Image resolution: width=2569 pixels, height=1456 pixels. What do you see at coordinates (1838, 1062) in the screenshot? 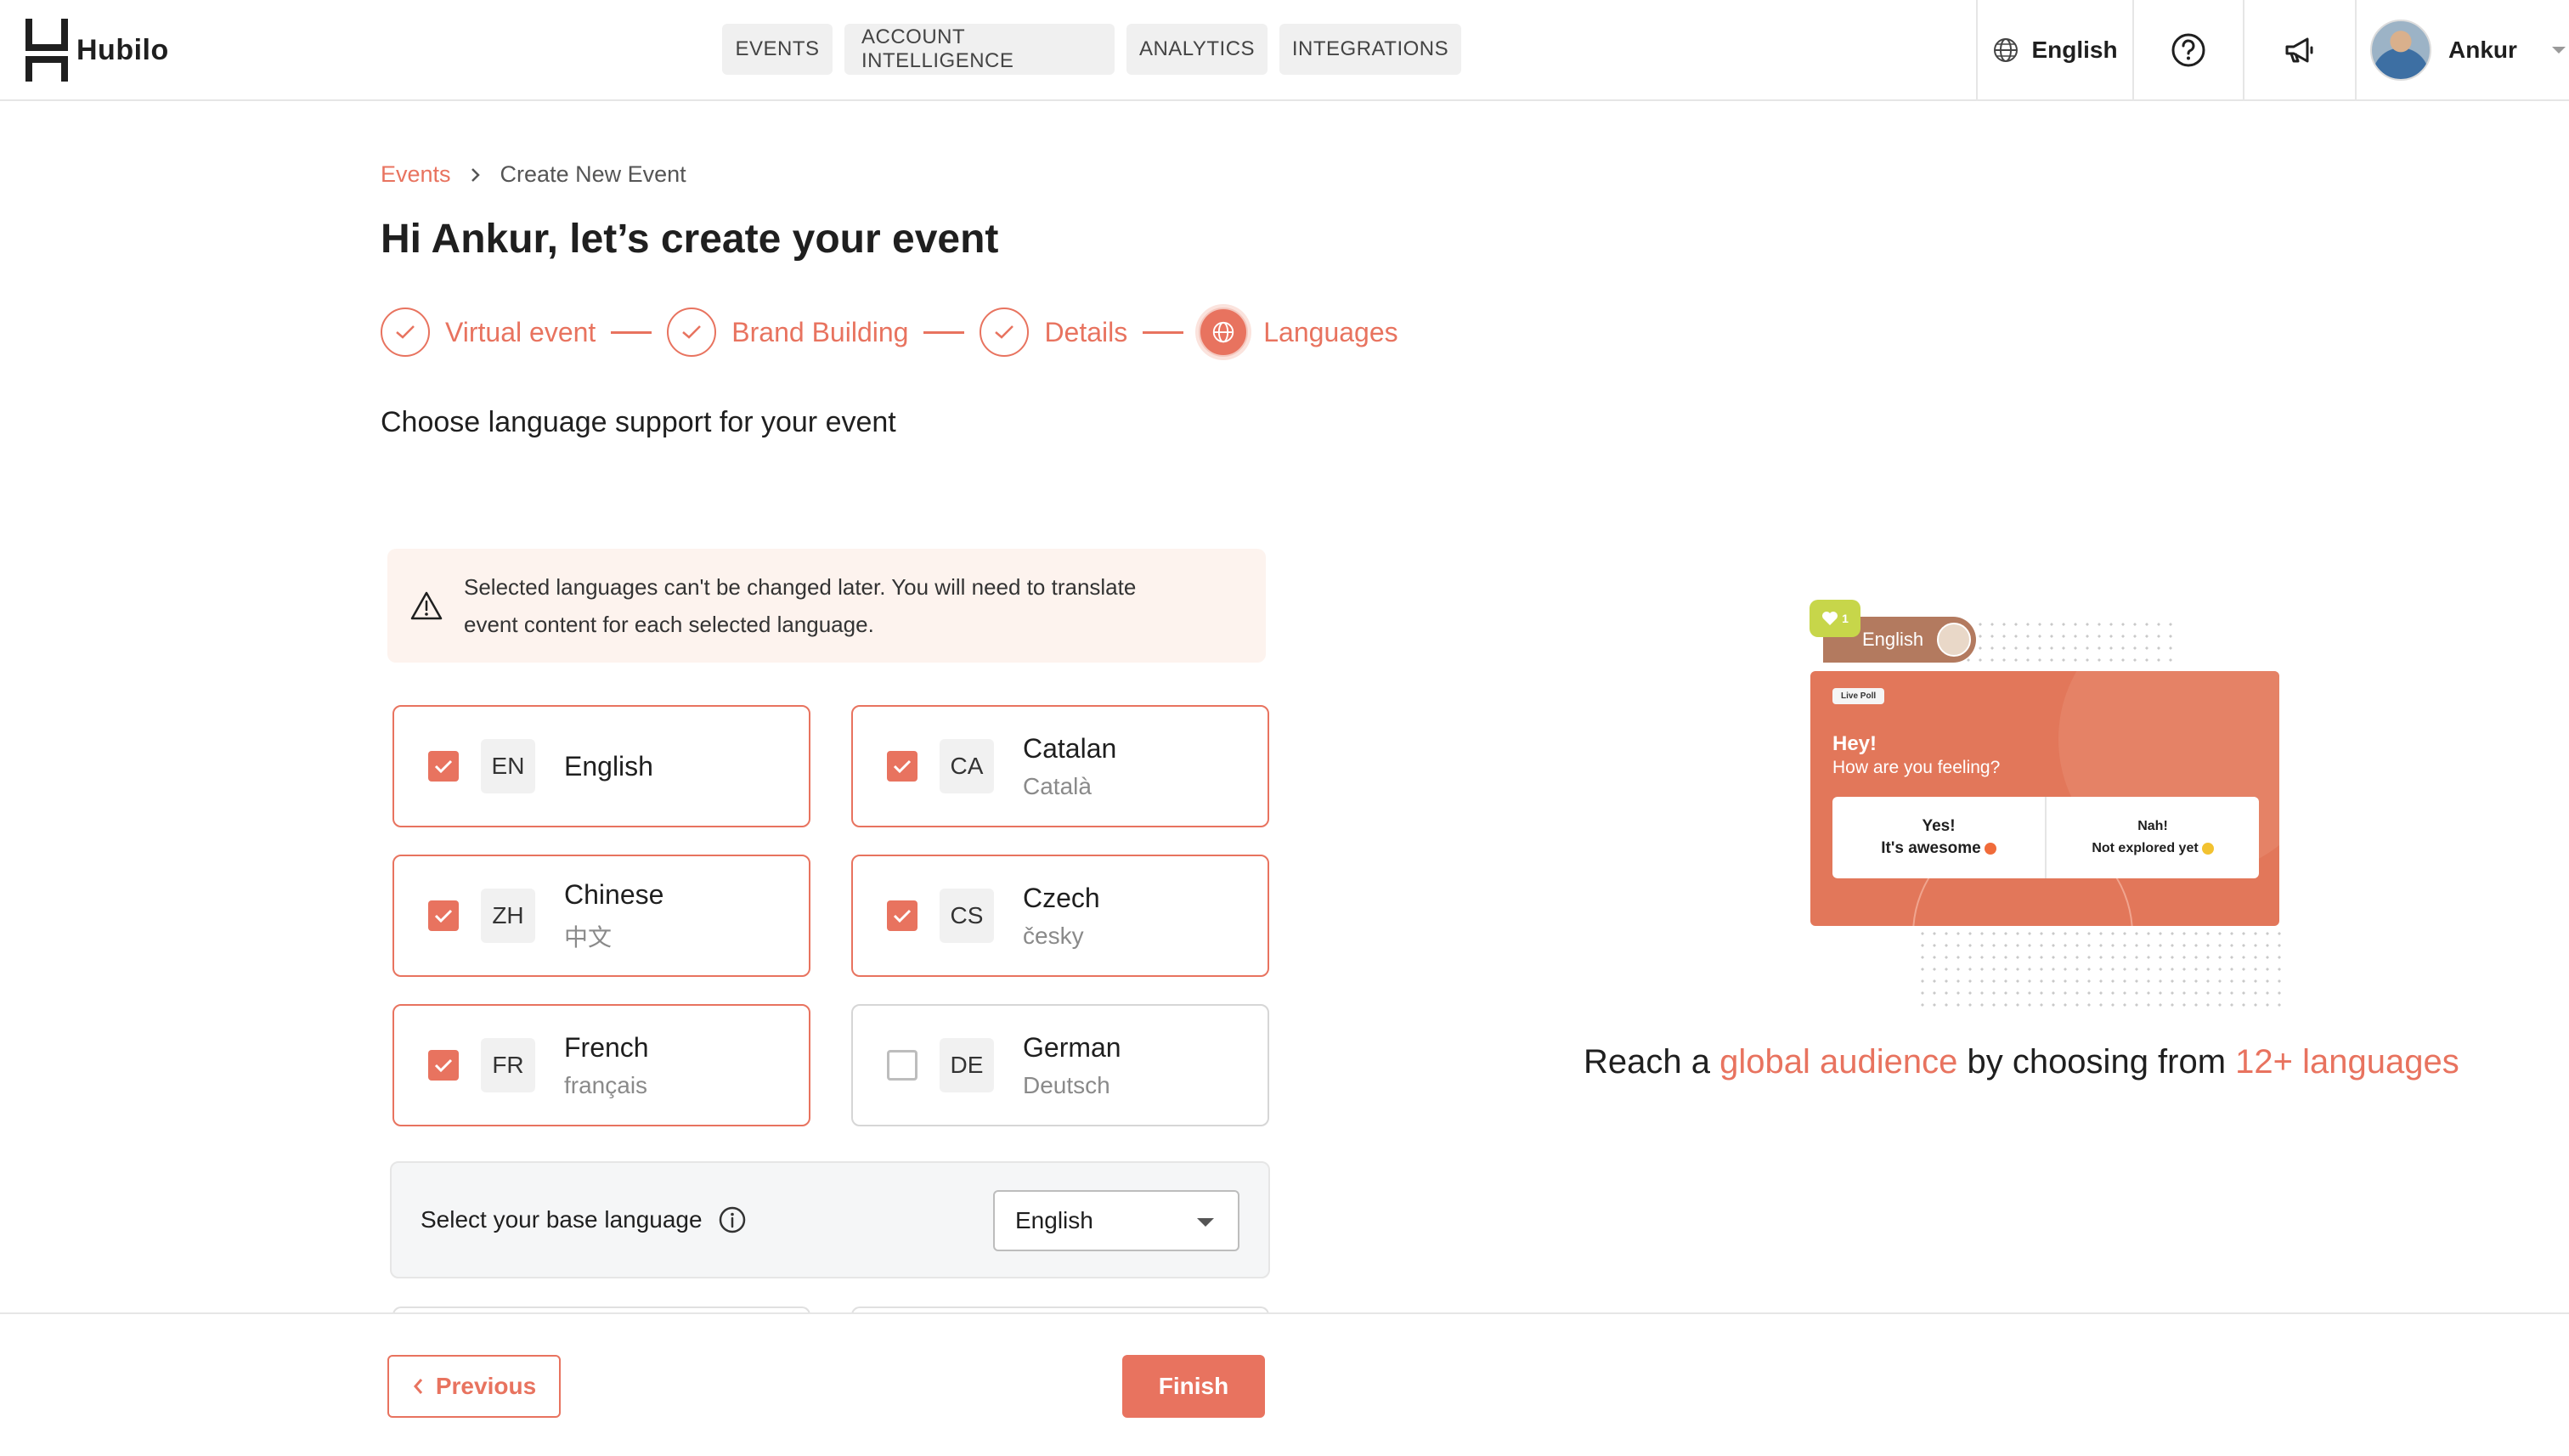
I see `tagline-highlight: global audience` at bounding box center [1838, 1062].